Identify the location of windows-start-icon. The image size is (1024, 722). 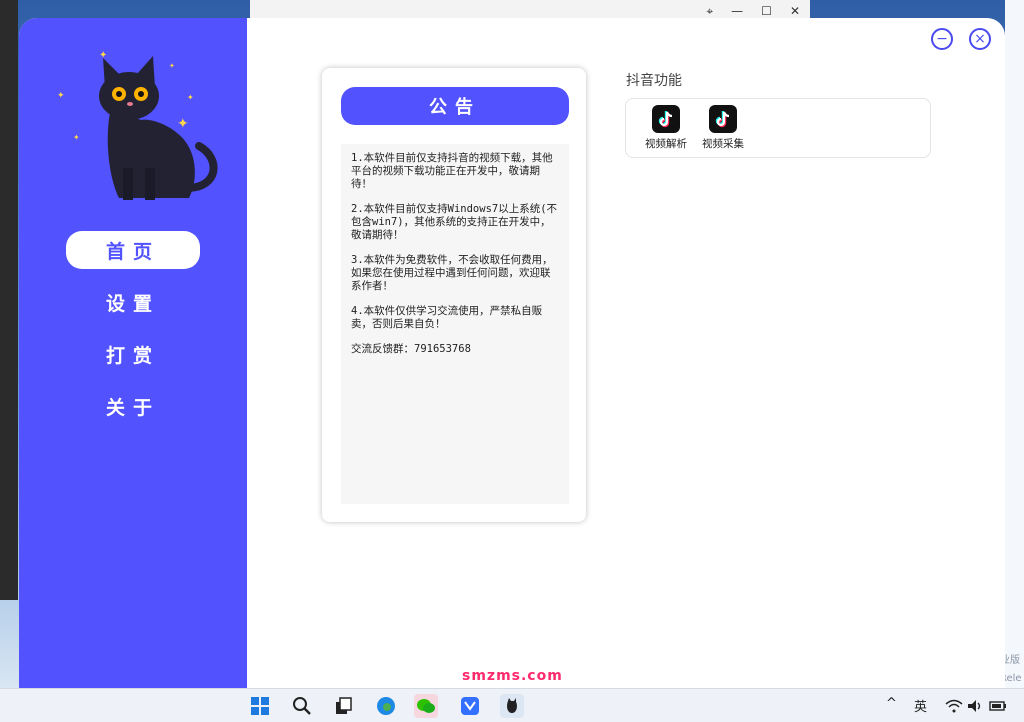
(260, 706).